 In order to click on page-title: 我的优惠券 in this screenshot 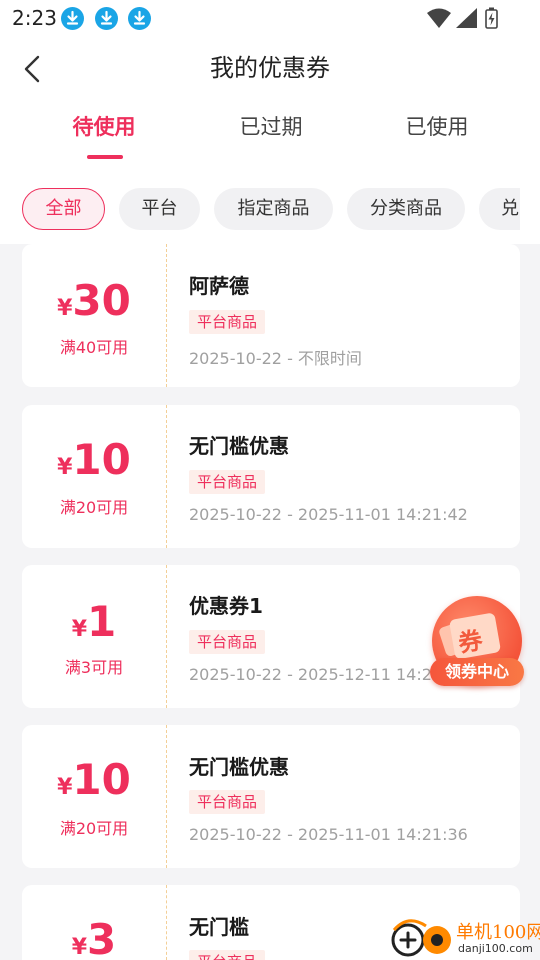, I will do `click(270, 68)`.